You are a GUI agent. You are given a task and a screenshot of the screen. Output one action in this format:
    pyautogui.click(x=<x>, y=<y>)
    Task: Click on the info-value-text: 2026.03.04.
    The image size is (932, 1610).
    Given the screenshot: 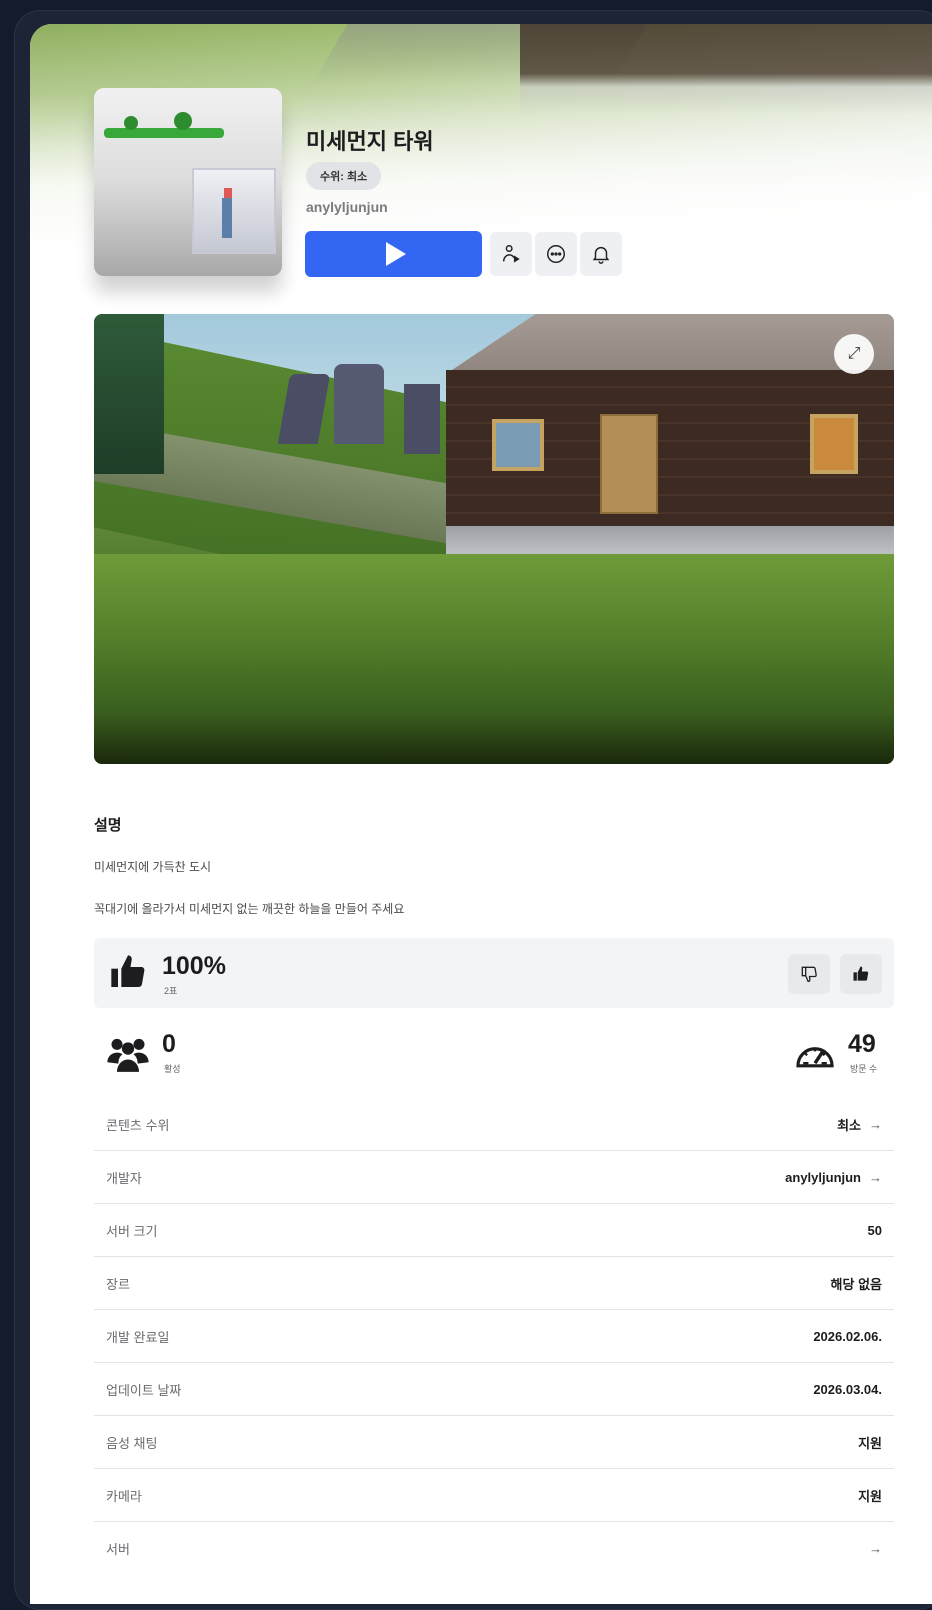 What is the action you would take?
    pyautogui.click(x=847, y=1389)
    